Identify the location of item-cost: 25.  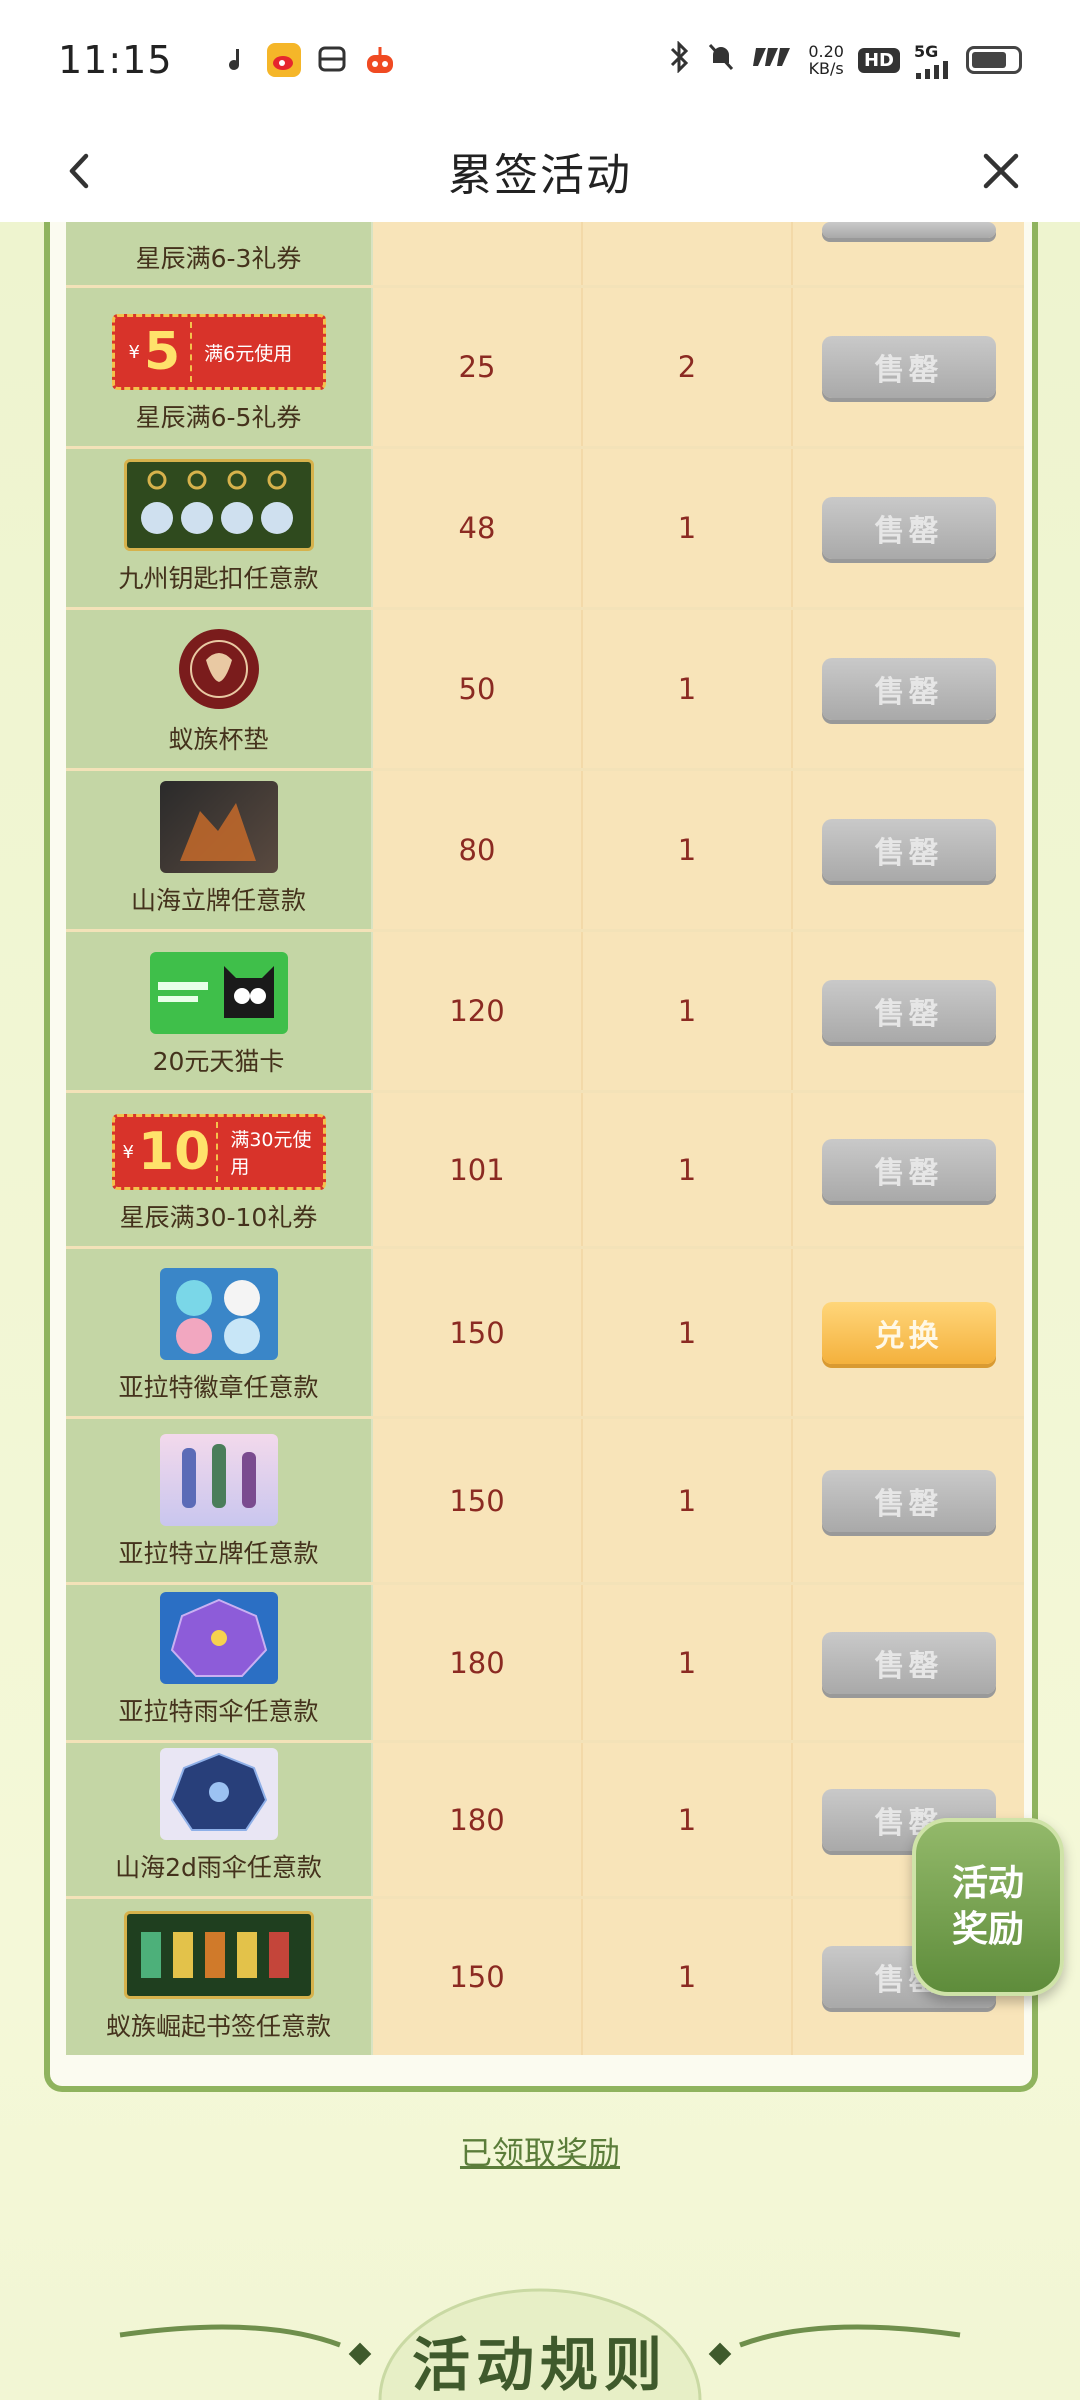
(477, 367).